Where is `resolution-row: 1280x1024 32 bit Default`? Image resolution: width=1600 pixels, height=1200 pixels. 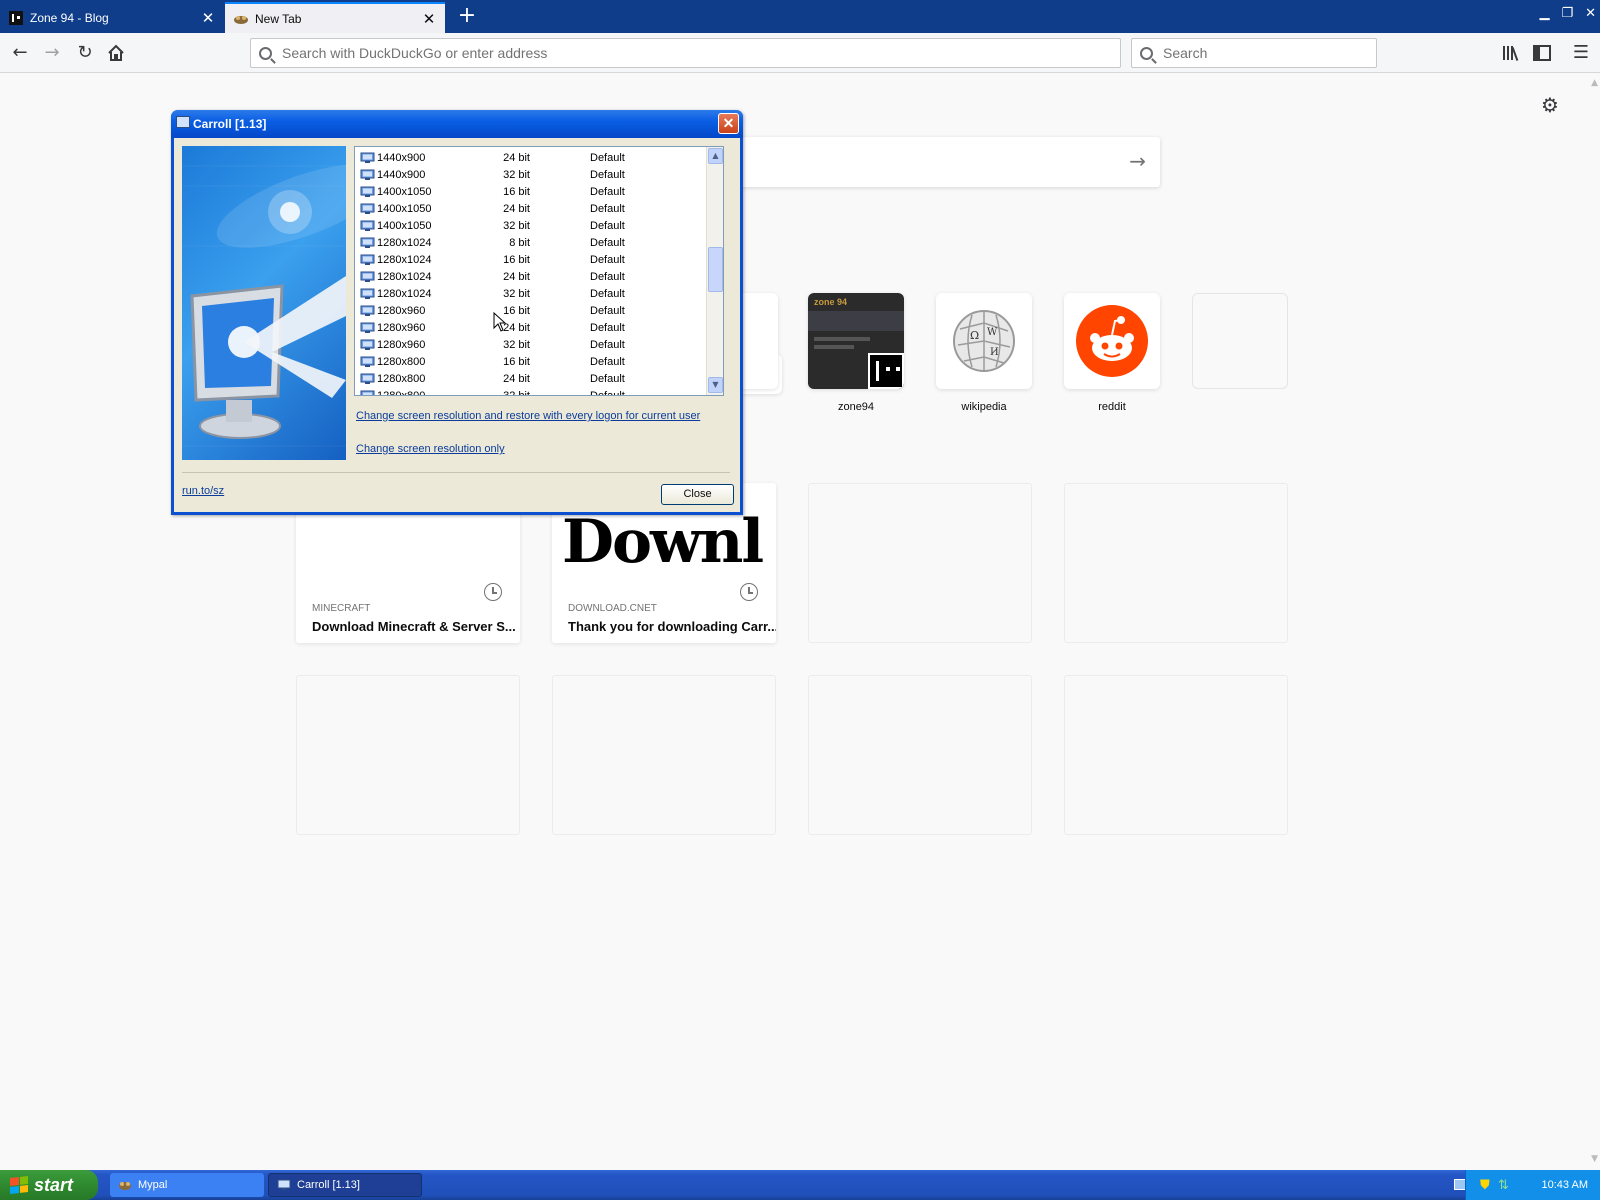 resolution-row: 1280x1024 32 bit Default is located at coordinates (530, 294).